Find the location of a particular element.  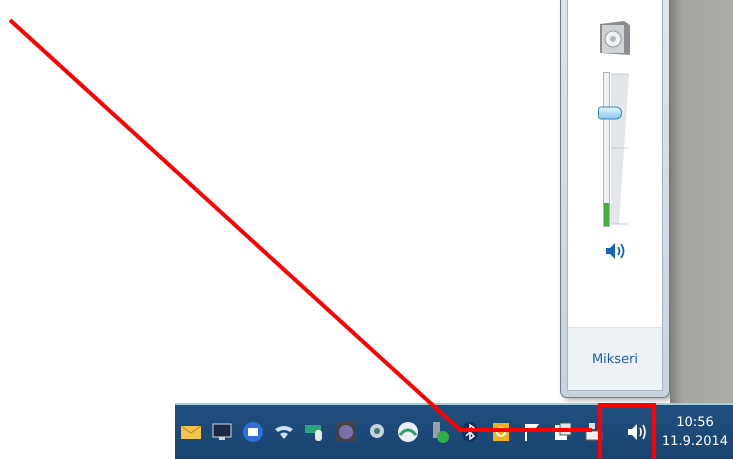

clock-date: 11.9.2014 is located at coordinates (695, 442).